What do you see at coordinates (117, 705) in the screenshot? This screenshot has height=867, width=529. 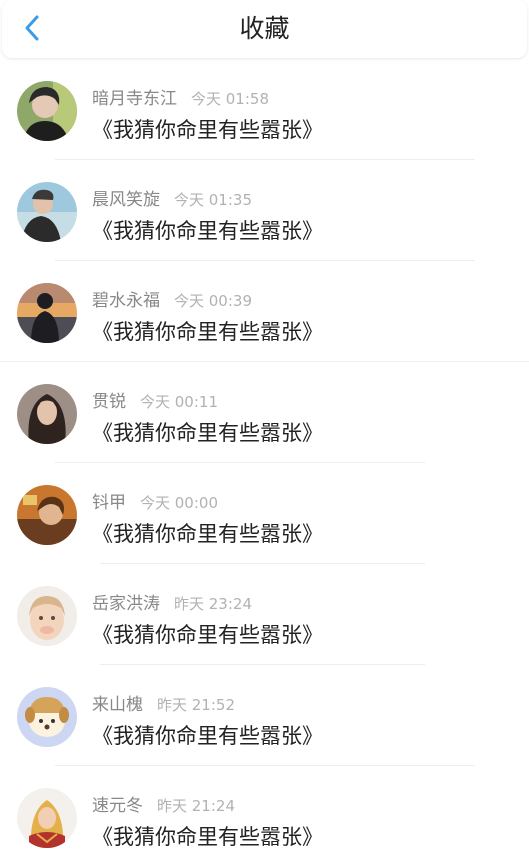 I see `item-name: 来山槐` at bounding box center [117, 705].